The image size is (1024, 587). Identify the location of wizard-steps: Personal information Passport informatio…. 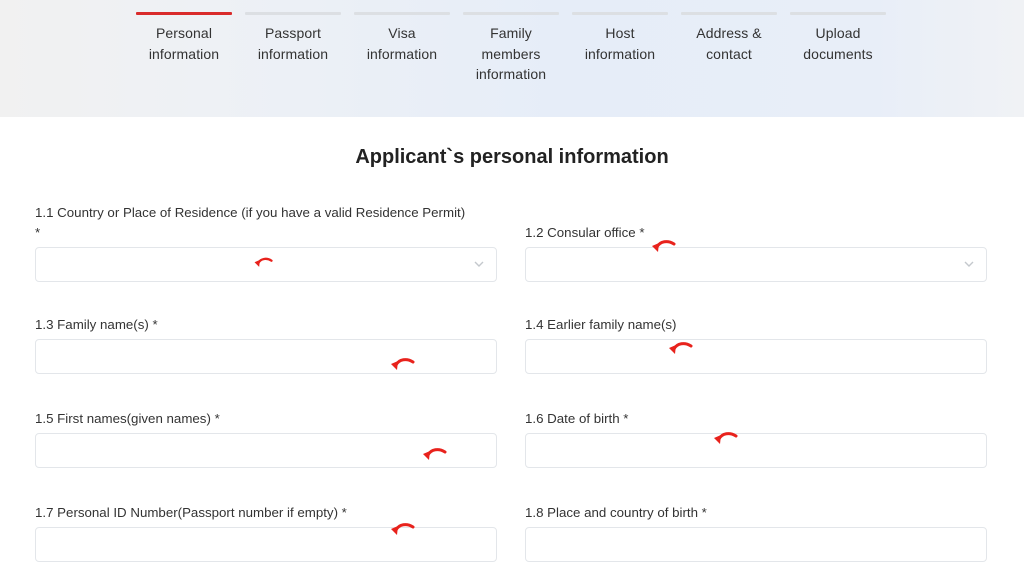
(517, 48).